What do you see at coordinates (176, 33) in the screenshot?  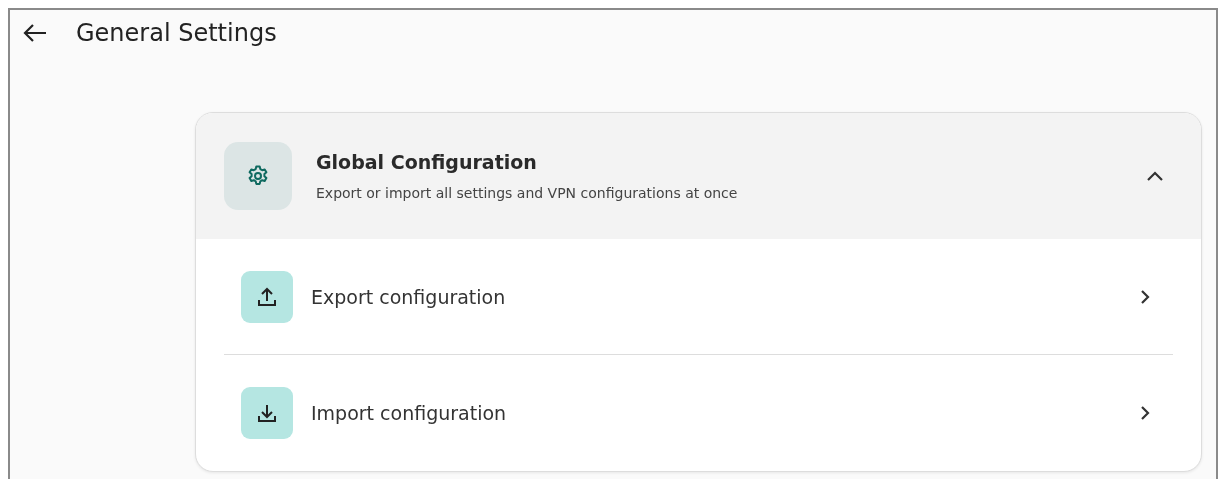 I see `page-title: General Settings` at bounding box center [176, 33].